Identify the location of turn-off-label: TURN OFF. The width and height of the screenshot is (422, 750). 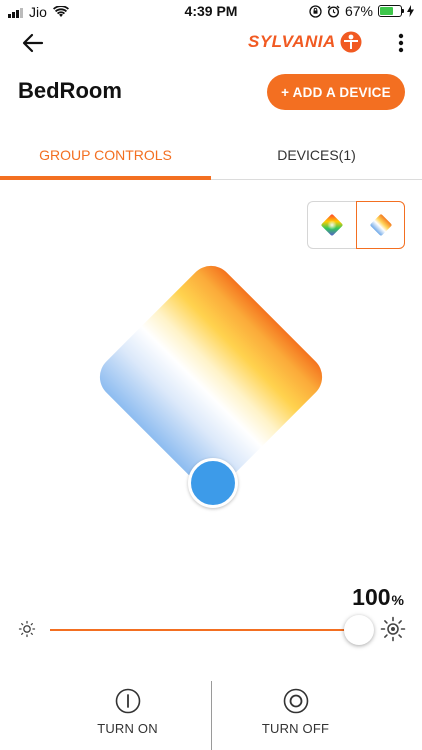
(295, 728).